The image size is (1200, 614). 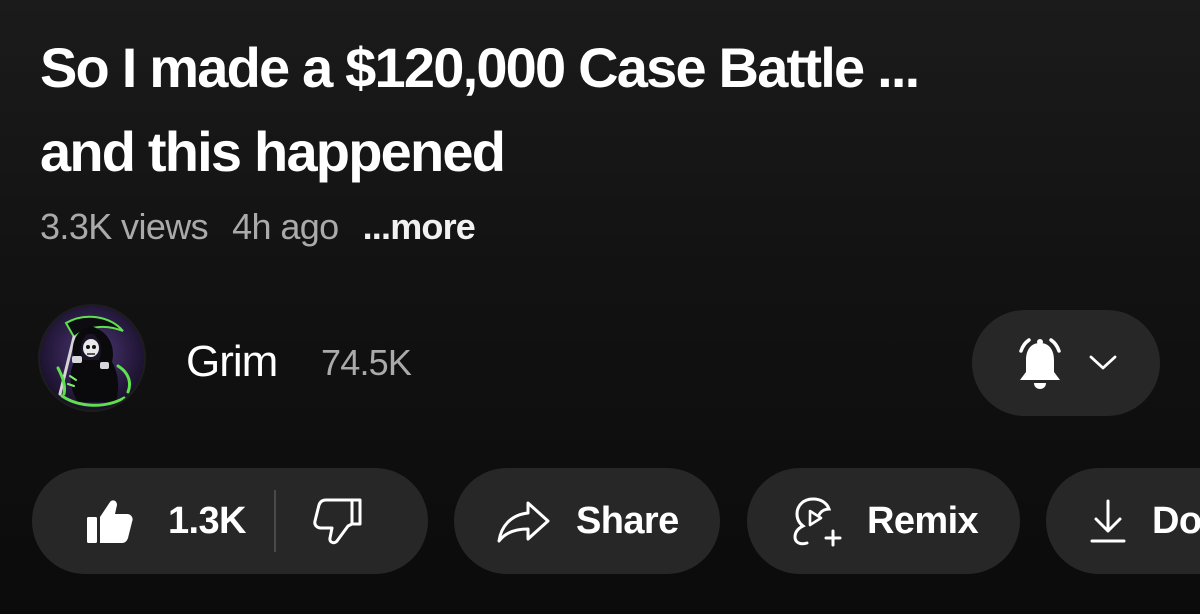 What do you see at coordinates (923, 521) in the screenshot?
I see `remix-label: Remix` at bounding box center [923, 521].